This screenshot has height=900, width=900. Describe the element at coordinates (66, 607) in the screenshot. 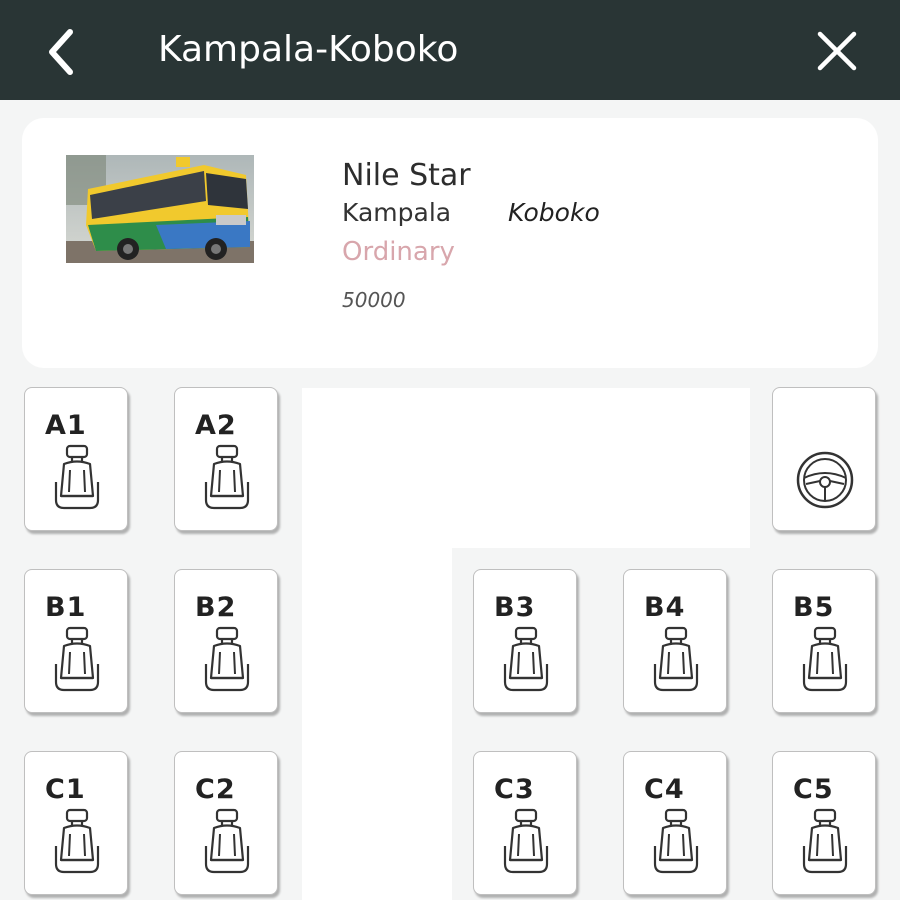

I see `seat-label: B1` at that location.